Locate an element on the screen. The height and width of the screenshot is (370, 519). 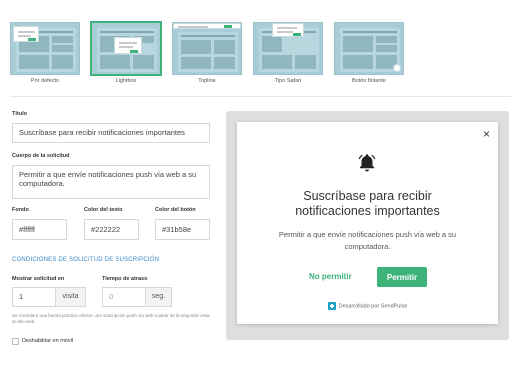
template-lightbox: Lightbox is located at coordinates (126, 54).